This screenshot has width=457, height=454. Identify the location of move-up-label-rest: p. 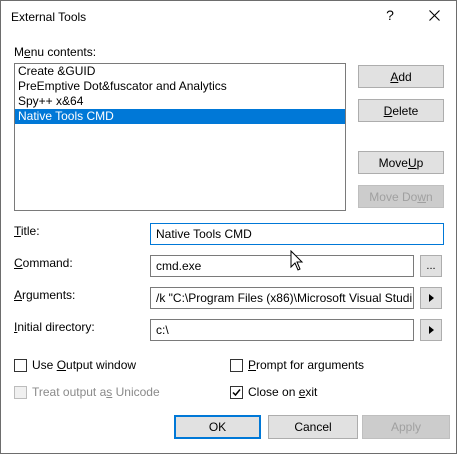
(420, 162).